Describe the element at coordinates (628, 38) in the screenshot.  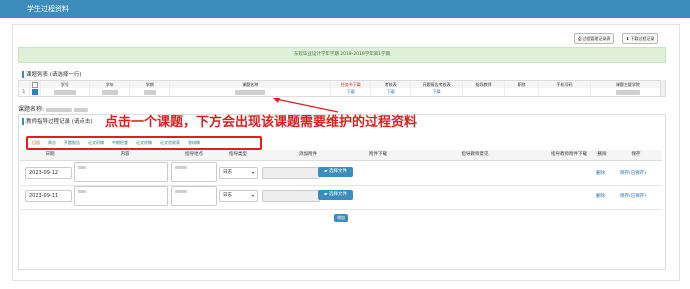
I see `download-icon: ⬇` at that location.